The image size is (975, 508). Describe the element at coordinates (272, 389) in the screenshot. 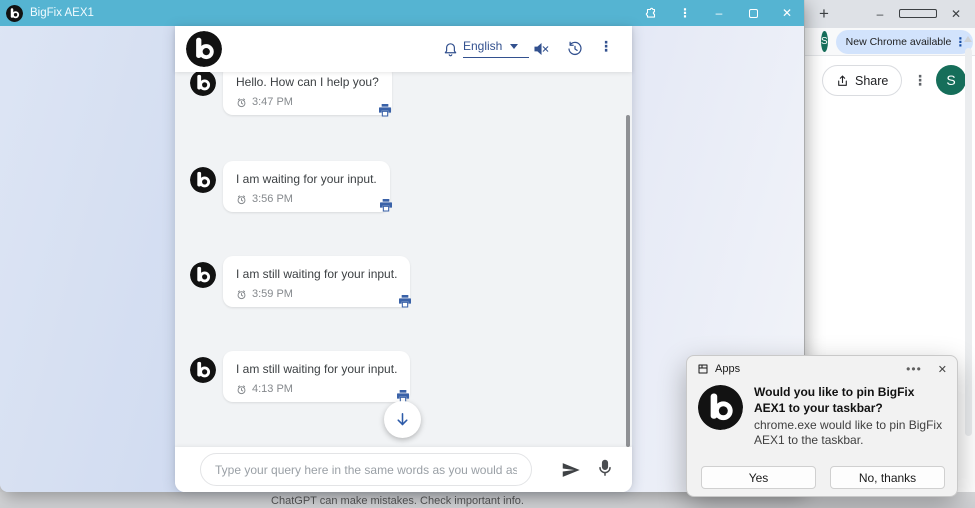

I see `message-time-label: 4:13 PM` at that location.